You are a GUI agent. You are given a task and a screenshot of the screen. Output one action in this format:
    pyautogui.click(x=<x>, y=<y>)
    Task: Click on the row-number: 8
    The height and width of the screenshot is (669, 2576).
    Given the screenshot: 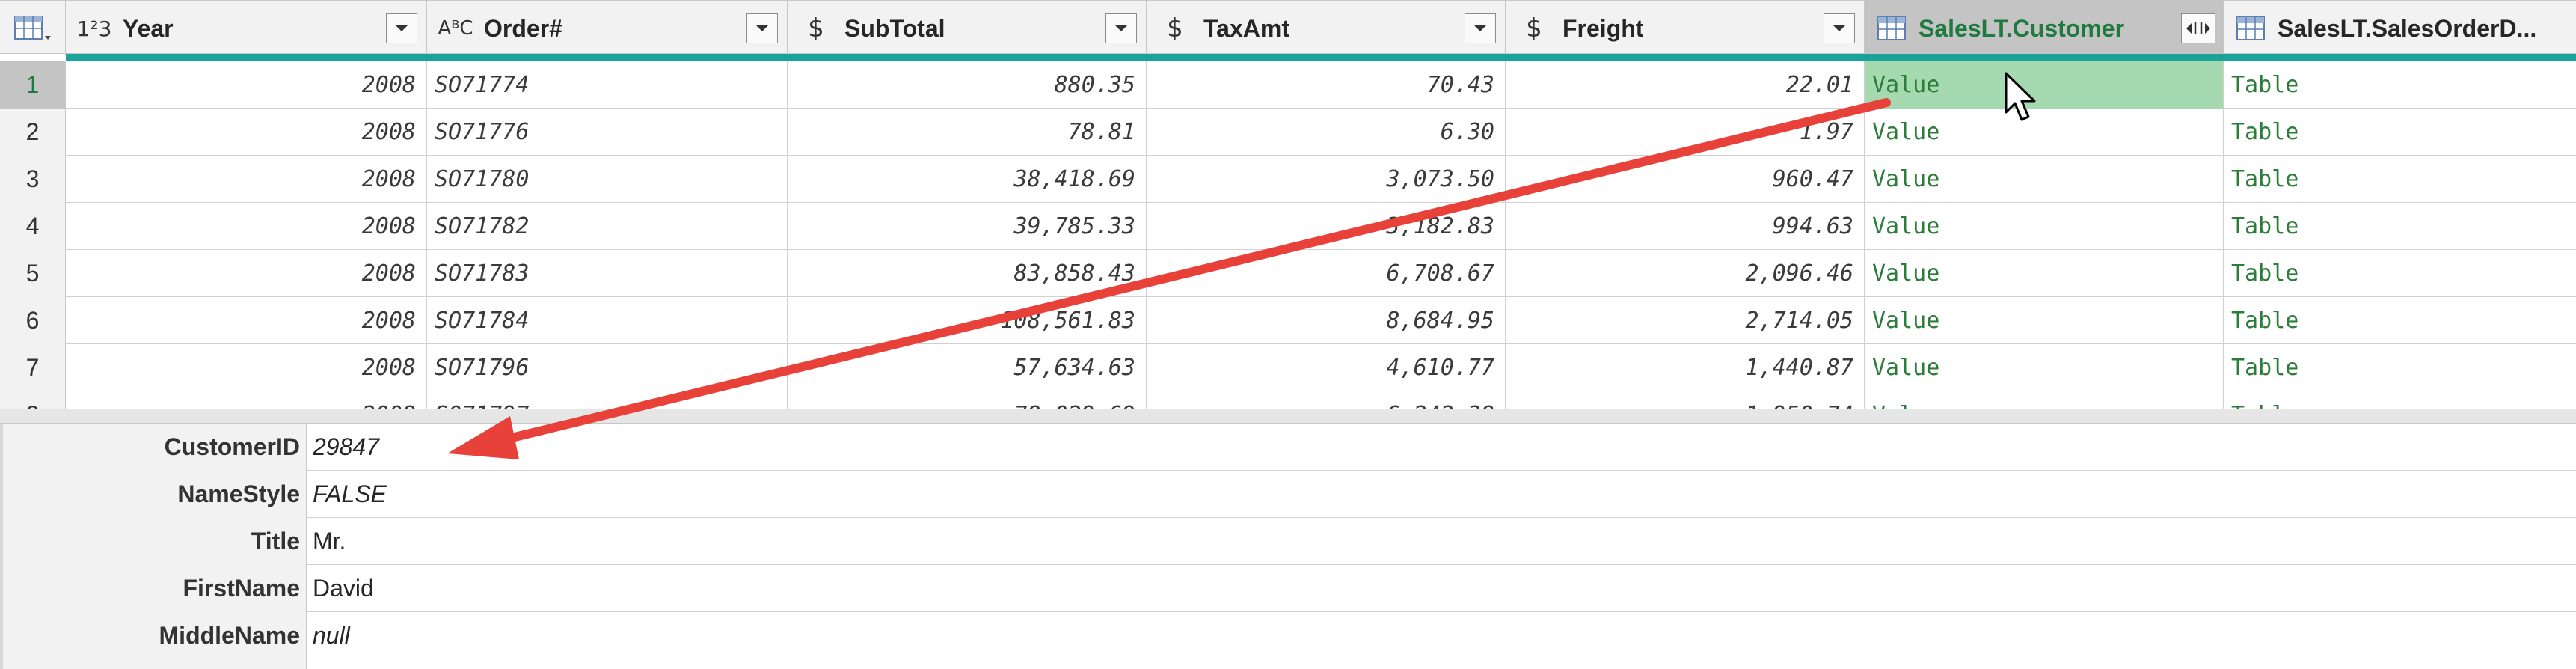 What is the action you would take?
    pyautogui.click(x=33, y=400)
    